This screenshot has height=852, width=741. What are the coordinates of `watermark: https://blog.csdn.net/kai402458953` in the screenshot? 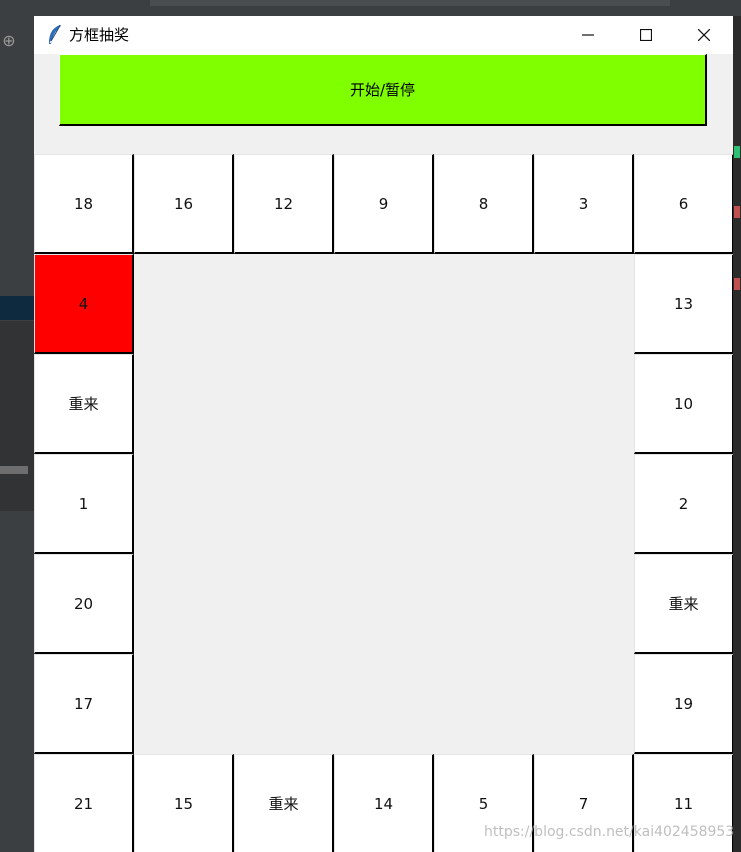 It's located at (609, 832).